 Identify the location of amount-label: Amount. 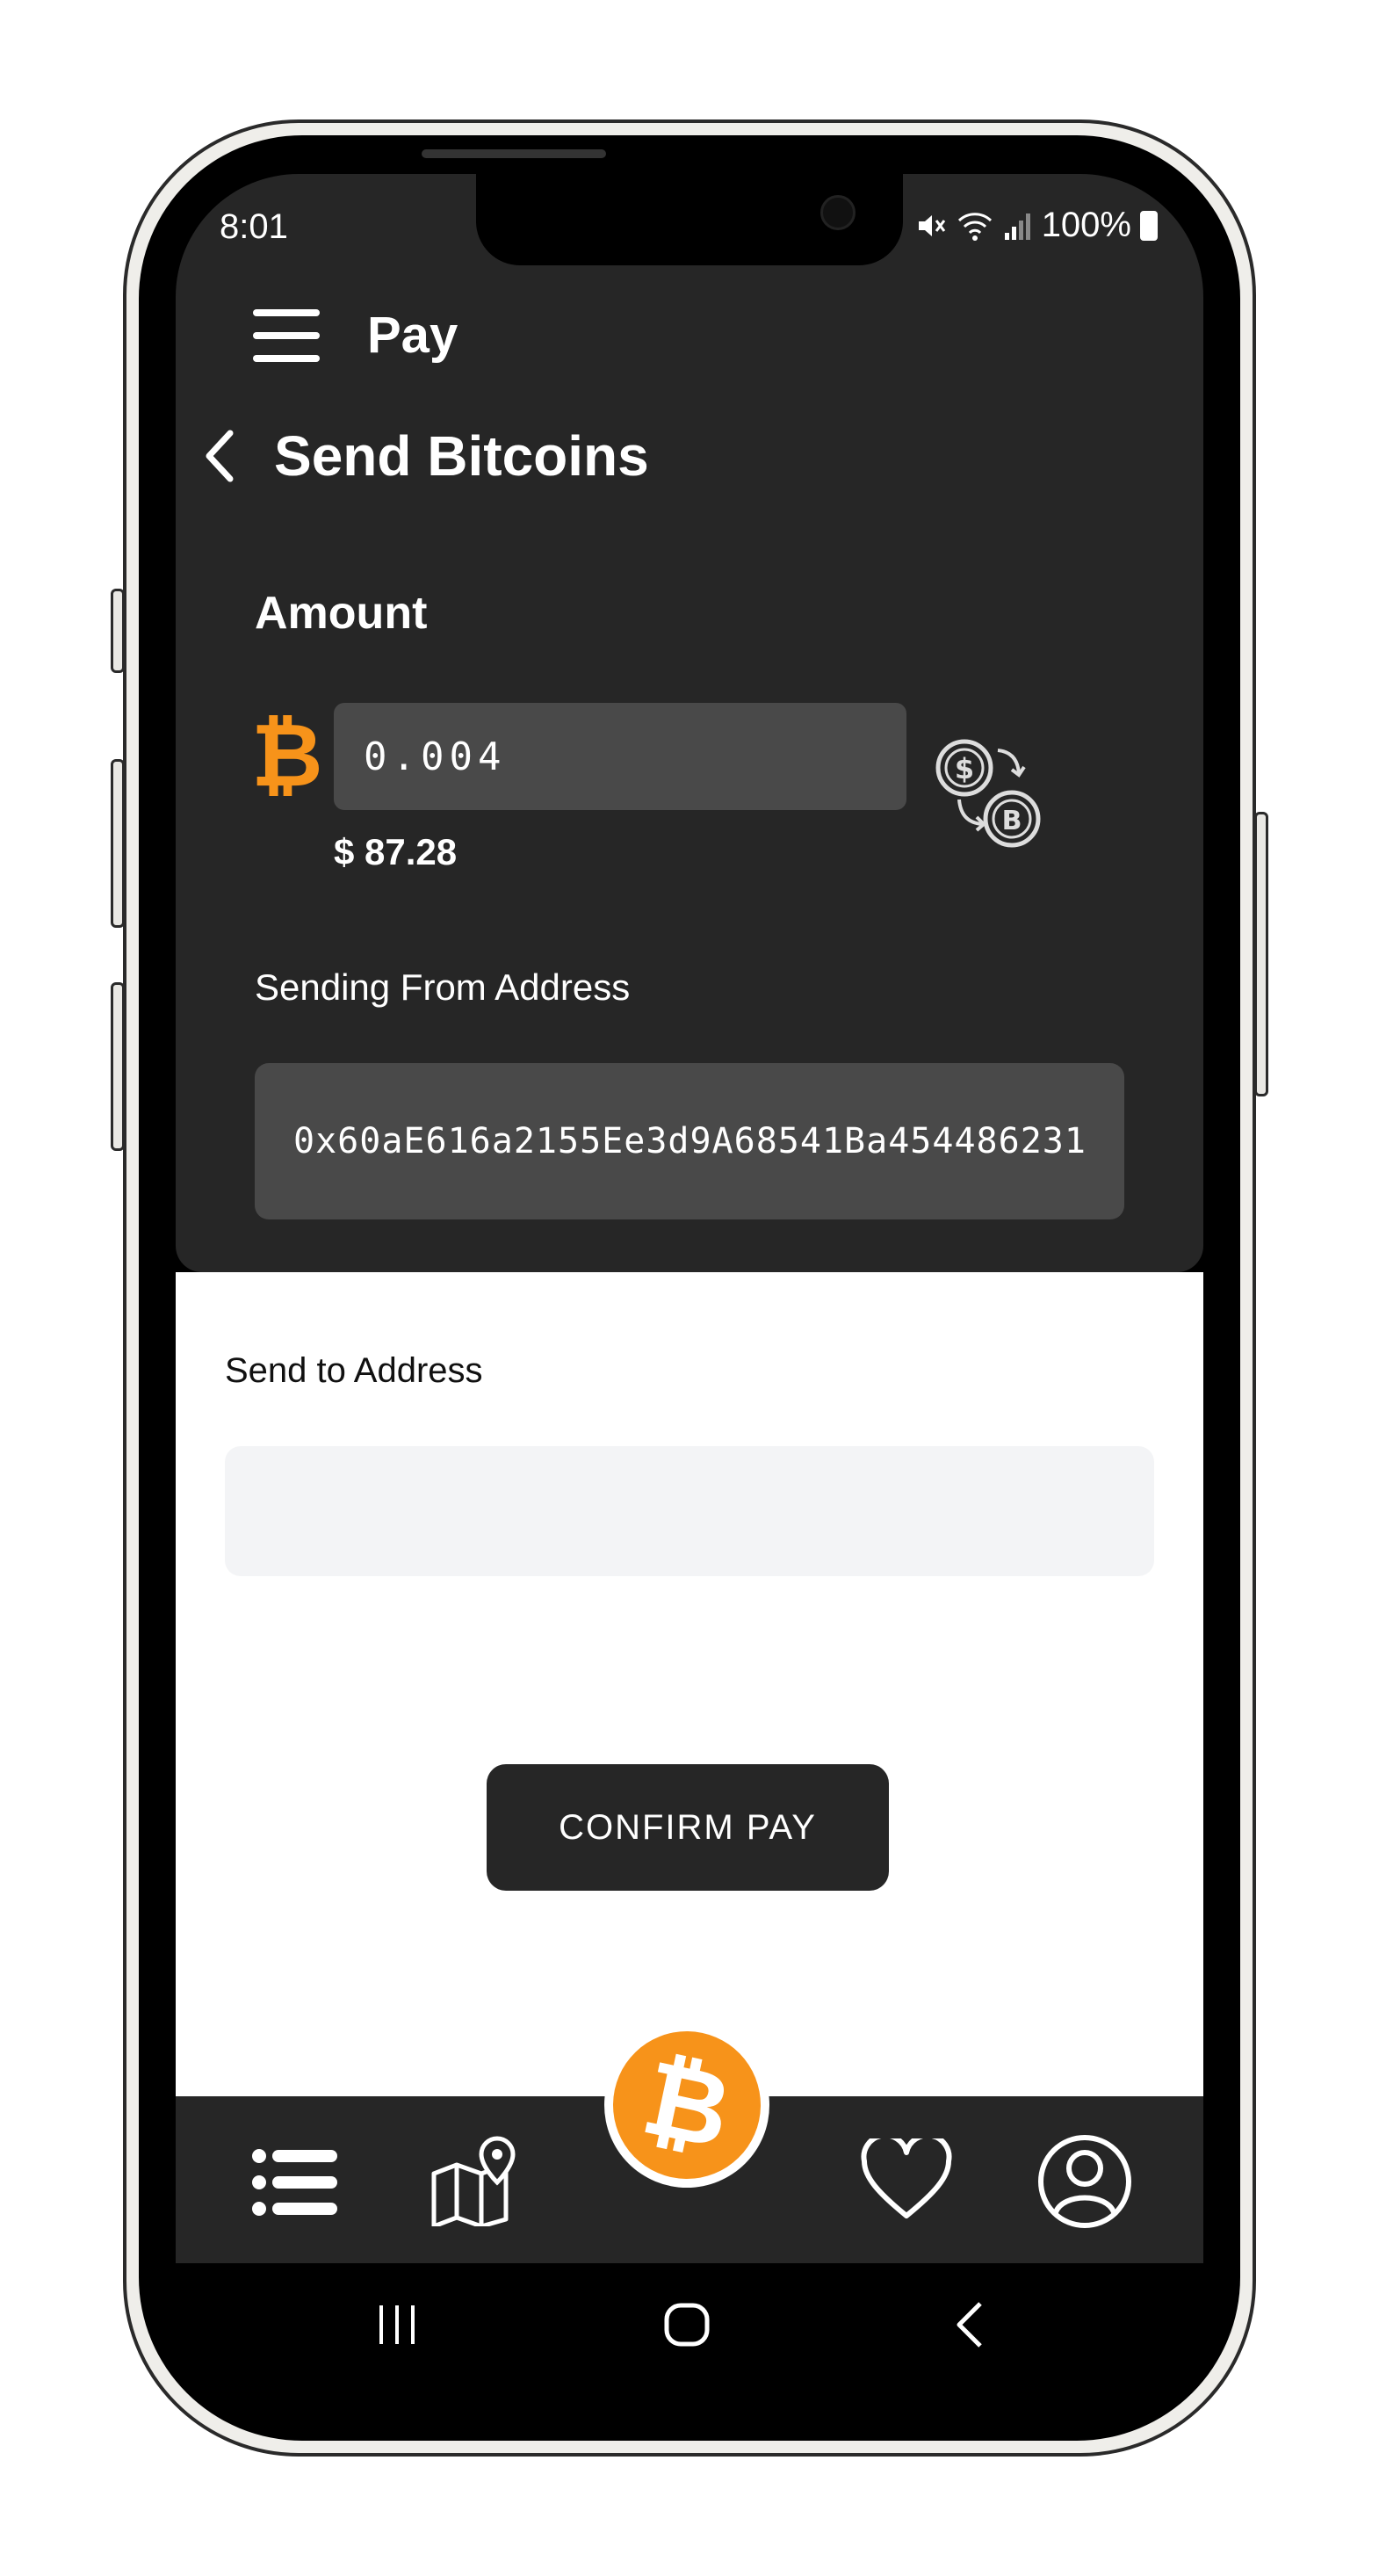
(341, 613).